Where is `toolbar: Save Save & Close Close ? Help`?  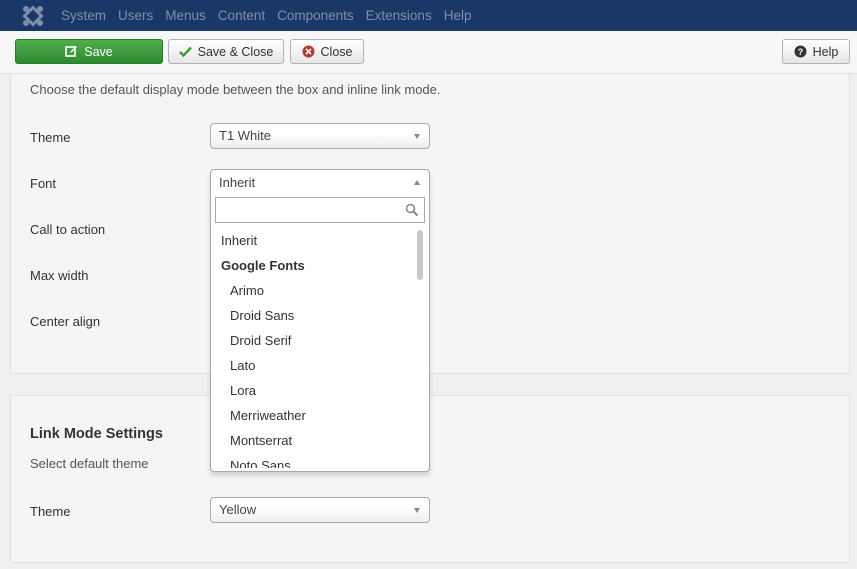 toolbar: Save Save & Close Close ? Help is located at coordinates (428, 52).